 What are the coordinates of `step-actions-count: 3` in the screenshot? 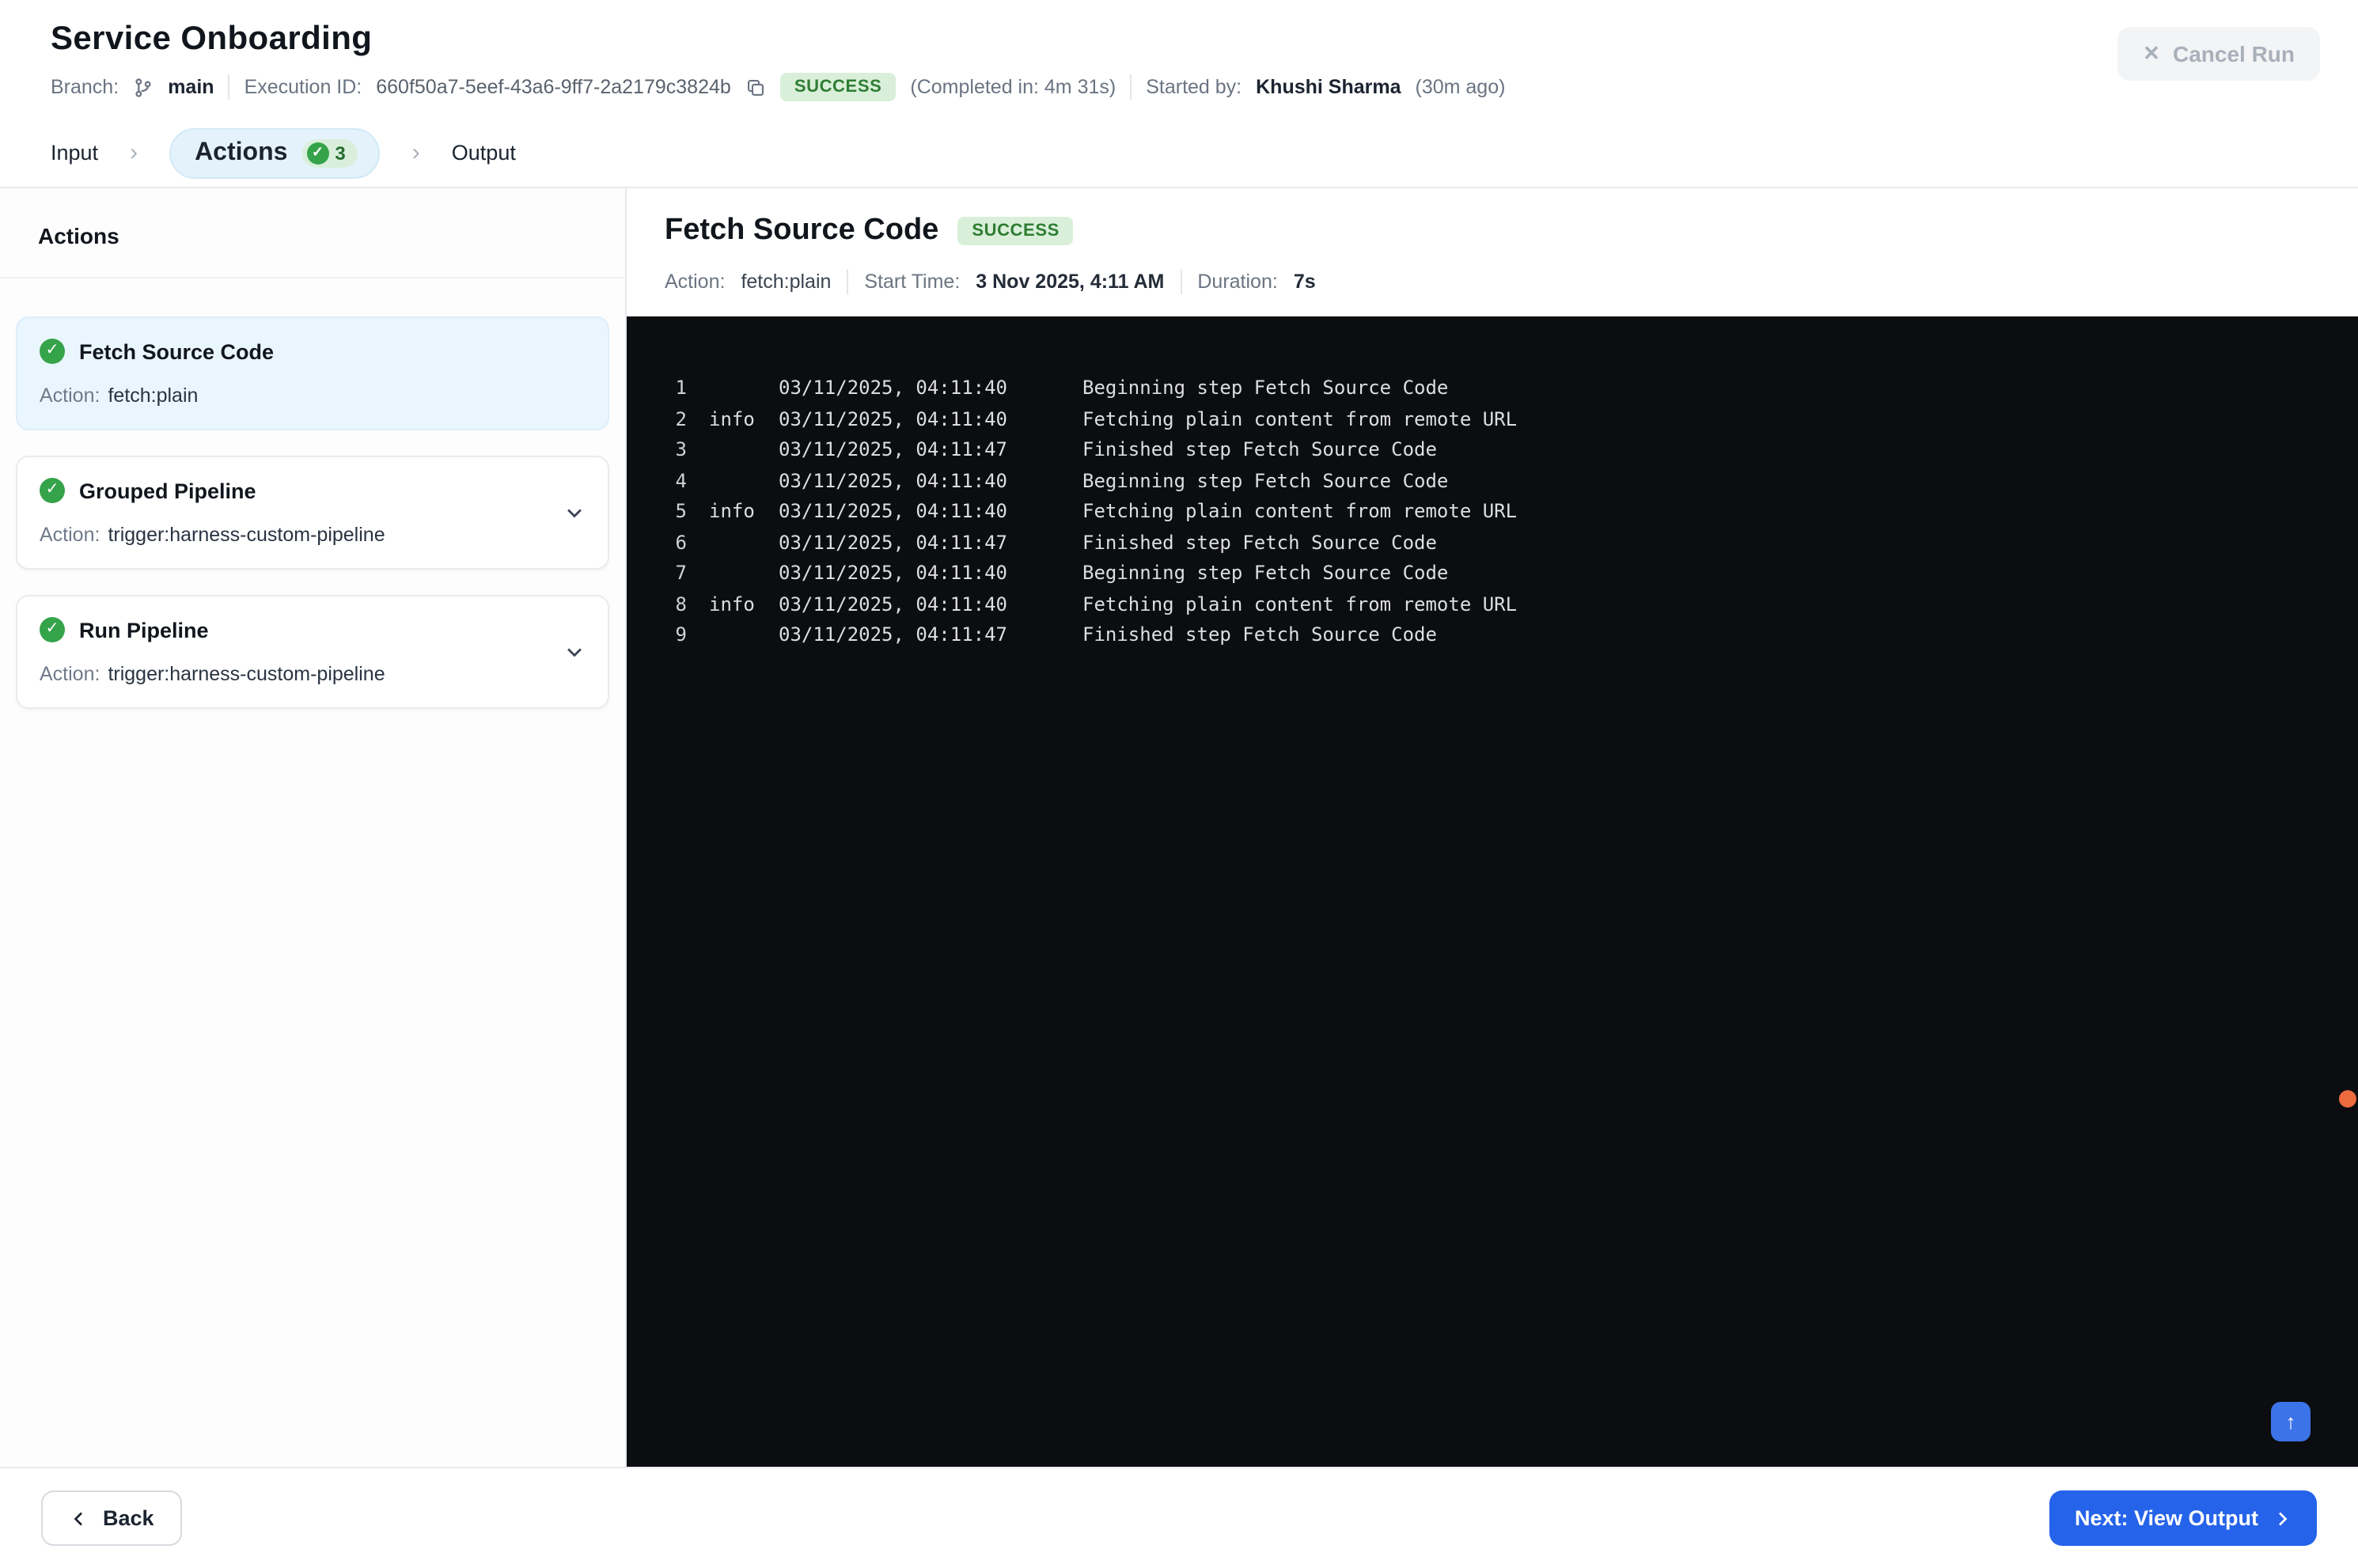 It's located at (340, 153).